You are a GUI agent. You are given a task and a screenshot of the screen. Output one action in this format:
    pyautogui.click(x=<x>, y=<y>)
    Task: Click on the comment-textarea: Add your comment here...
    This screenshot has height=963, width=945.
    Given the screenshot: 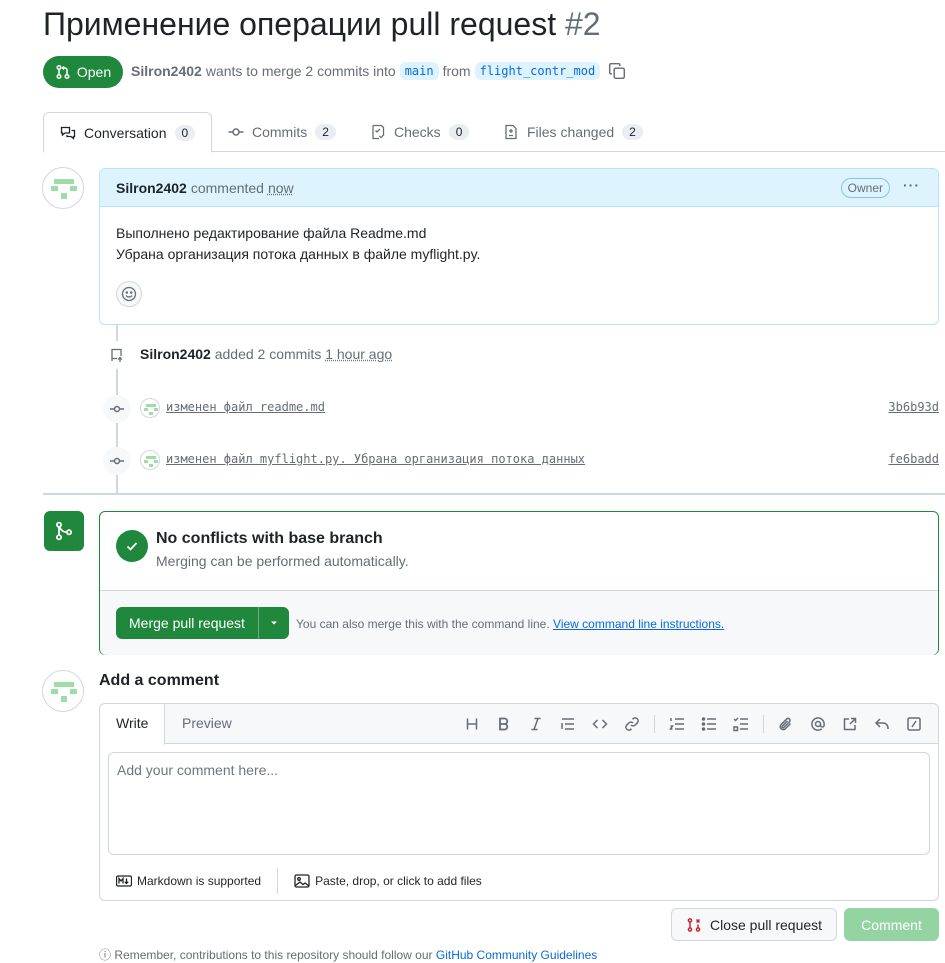 What is the action you would take?
    pyautogui.click(x=519, y=803)
    